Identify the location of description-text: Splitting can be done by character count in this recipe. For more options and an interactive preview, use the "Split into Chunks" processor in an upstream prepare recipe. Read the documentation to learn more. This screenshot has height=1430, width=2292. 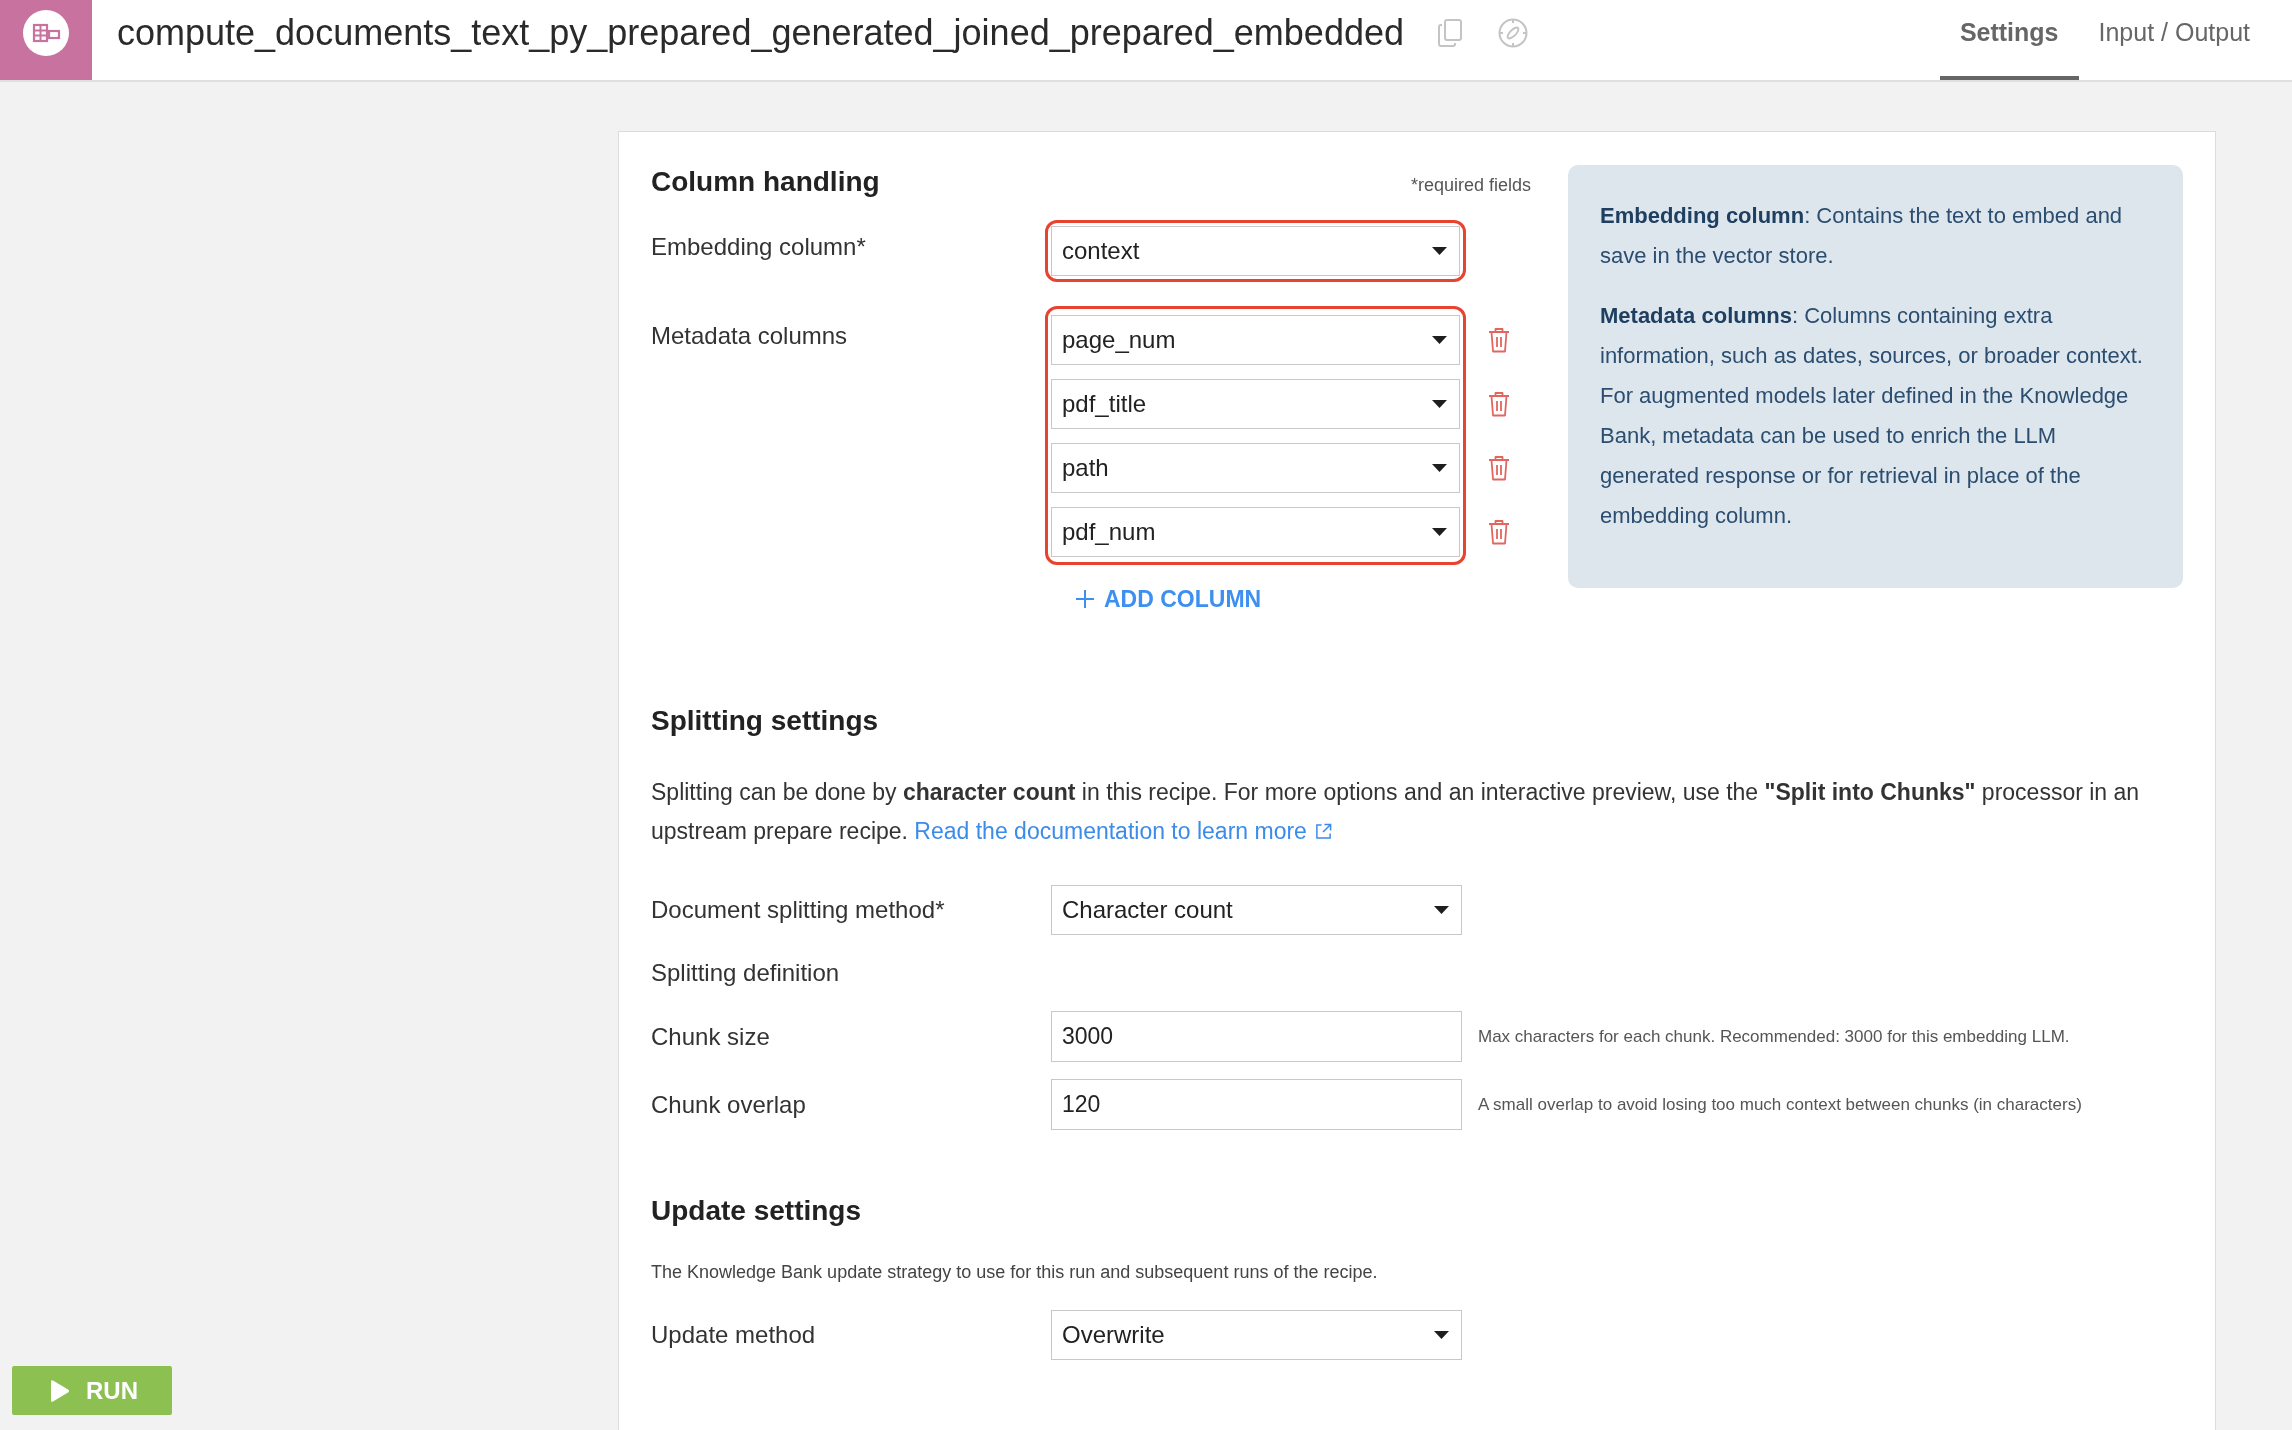
(1396, 812).